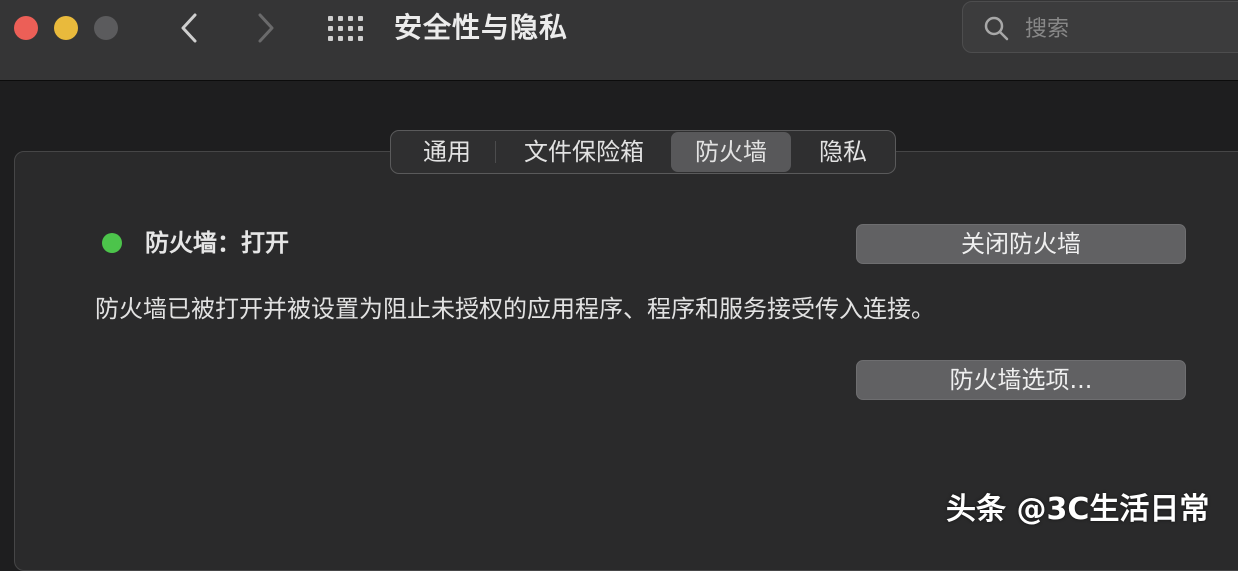 The width and height of the screenshot is (1238, 571). Describe the element at coordinates (447, 152) in the screenshot. I see `tab-general: 通用` at that location.